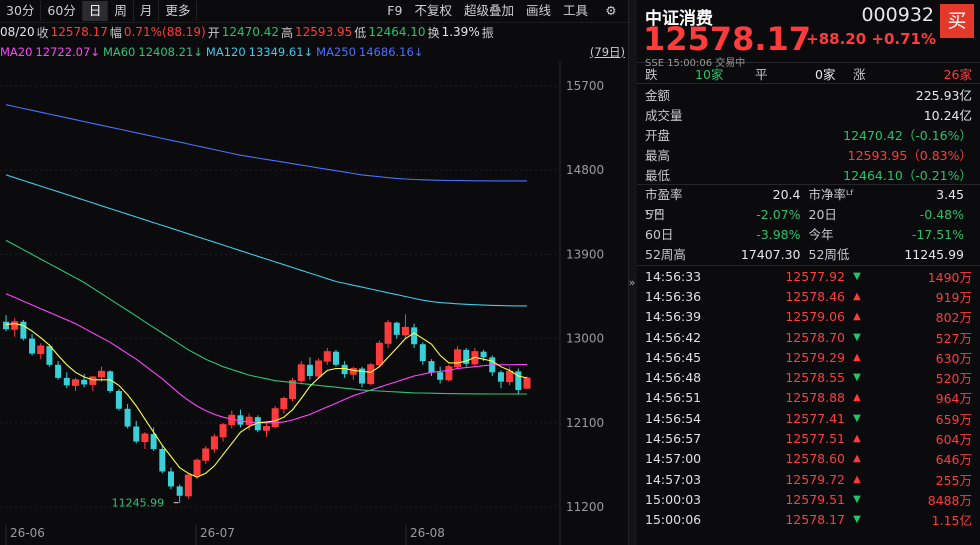 The height and width of the screenshot is (545, 980). What do you see at coordinates (947, 115) in the screenshot?
I see `stat-value: 10.24亿` at bounding box center [947, 115].